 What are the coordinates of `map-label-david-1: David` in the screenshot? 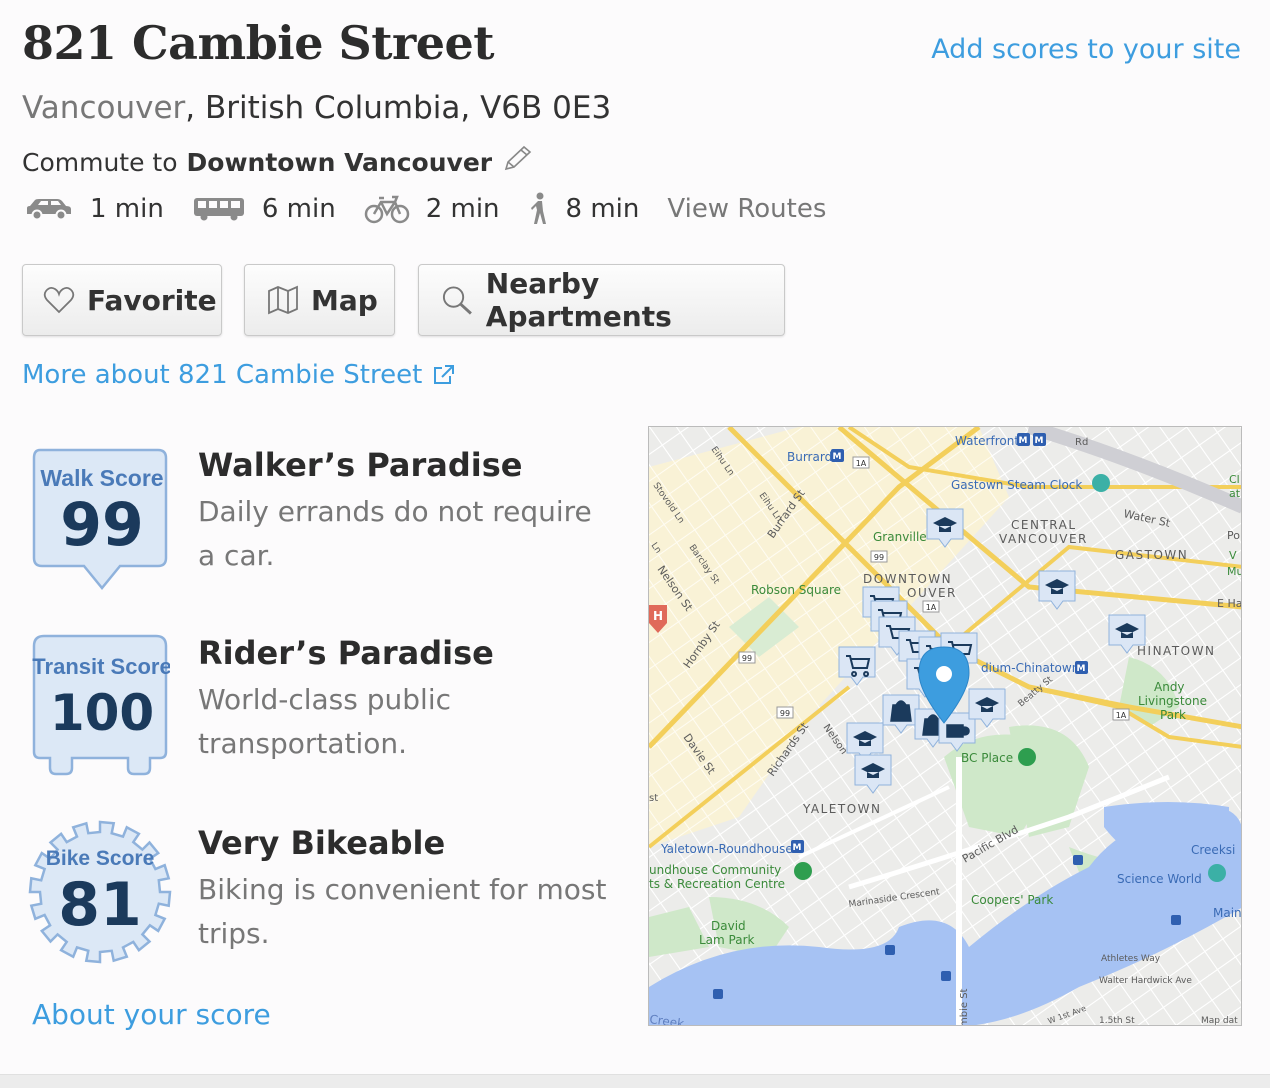 It's located at (728, 926).